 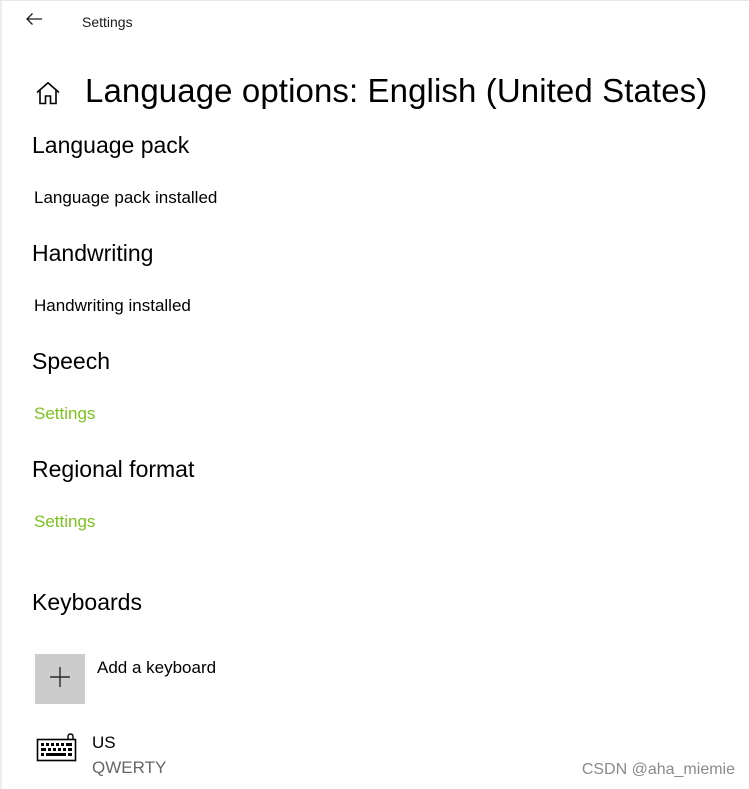 I want to click on add-keyboard-tile, so click(x=60, y=679).